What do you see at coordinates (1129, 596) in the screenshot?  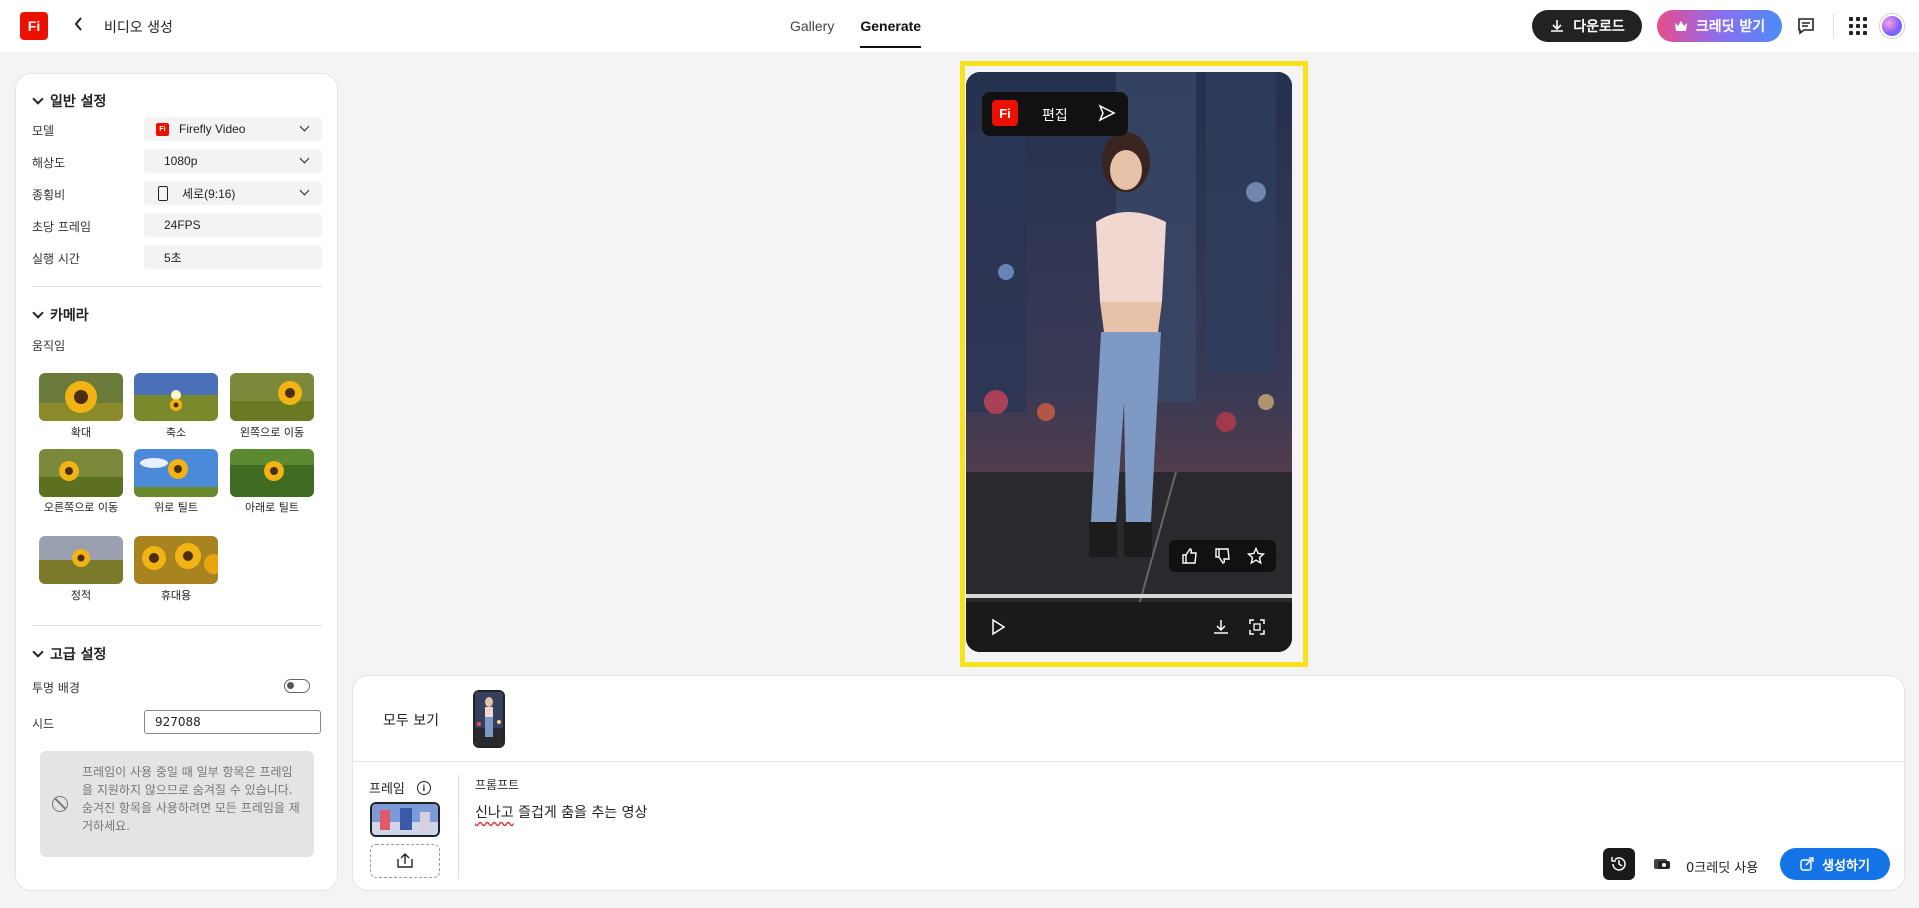 I see `video-progress-bar` at bounding box center [1129, 596].